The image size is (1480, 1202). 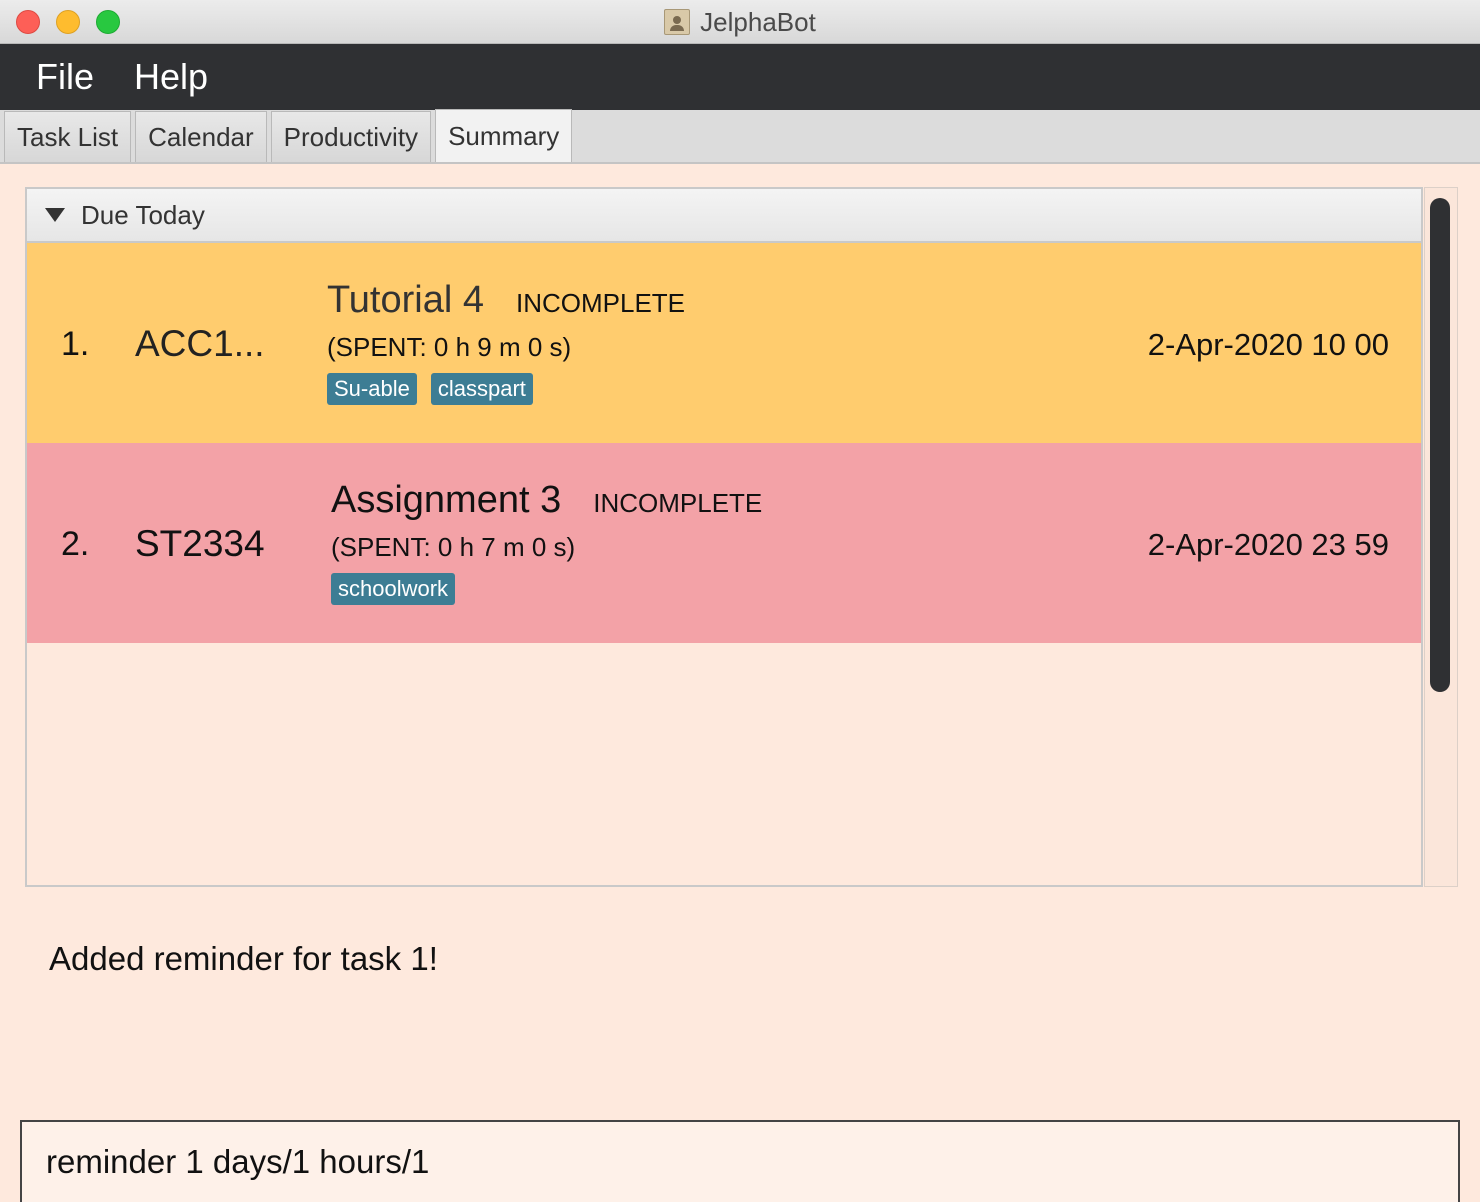 I want to click on menu-bar: File Help, so click(x=740, y=77).